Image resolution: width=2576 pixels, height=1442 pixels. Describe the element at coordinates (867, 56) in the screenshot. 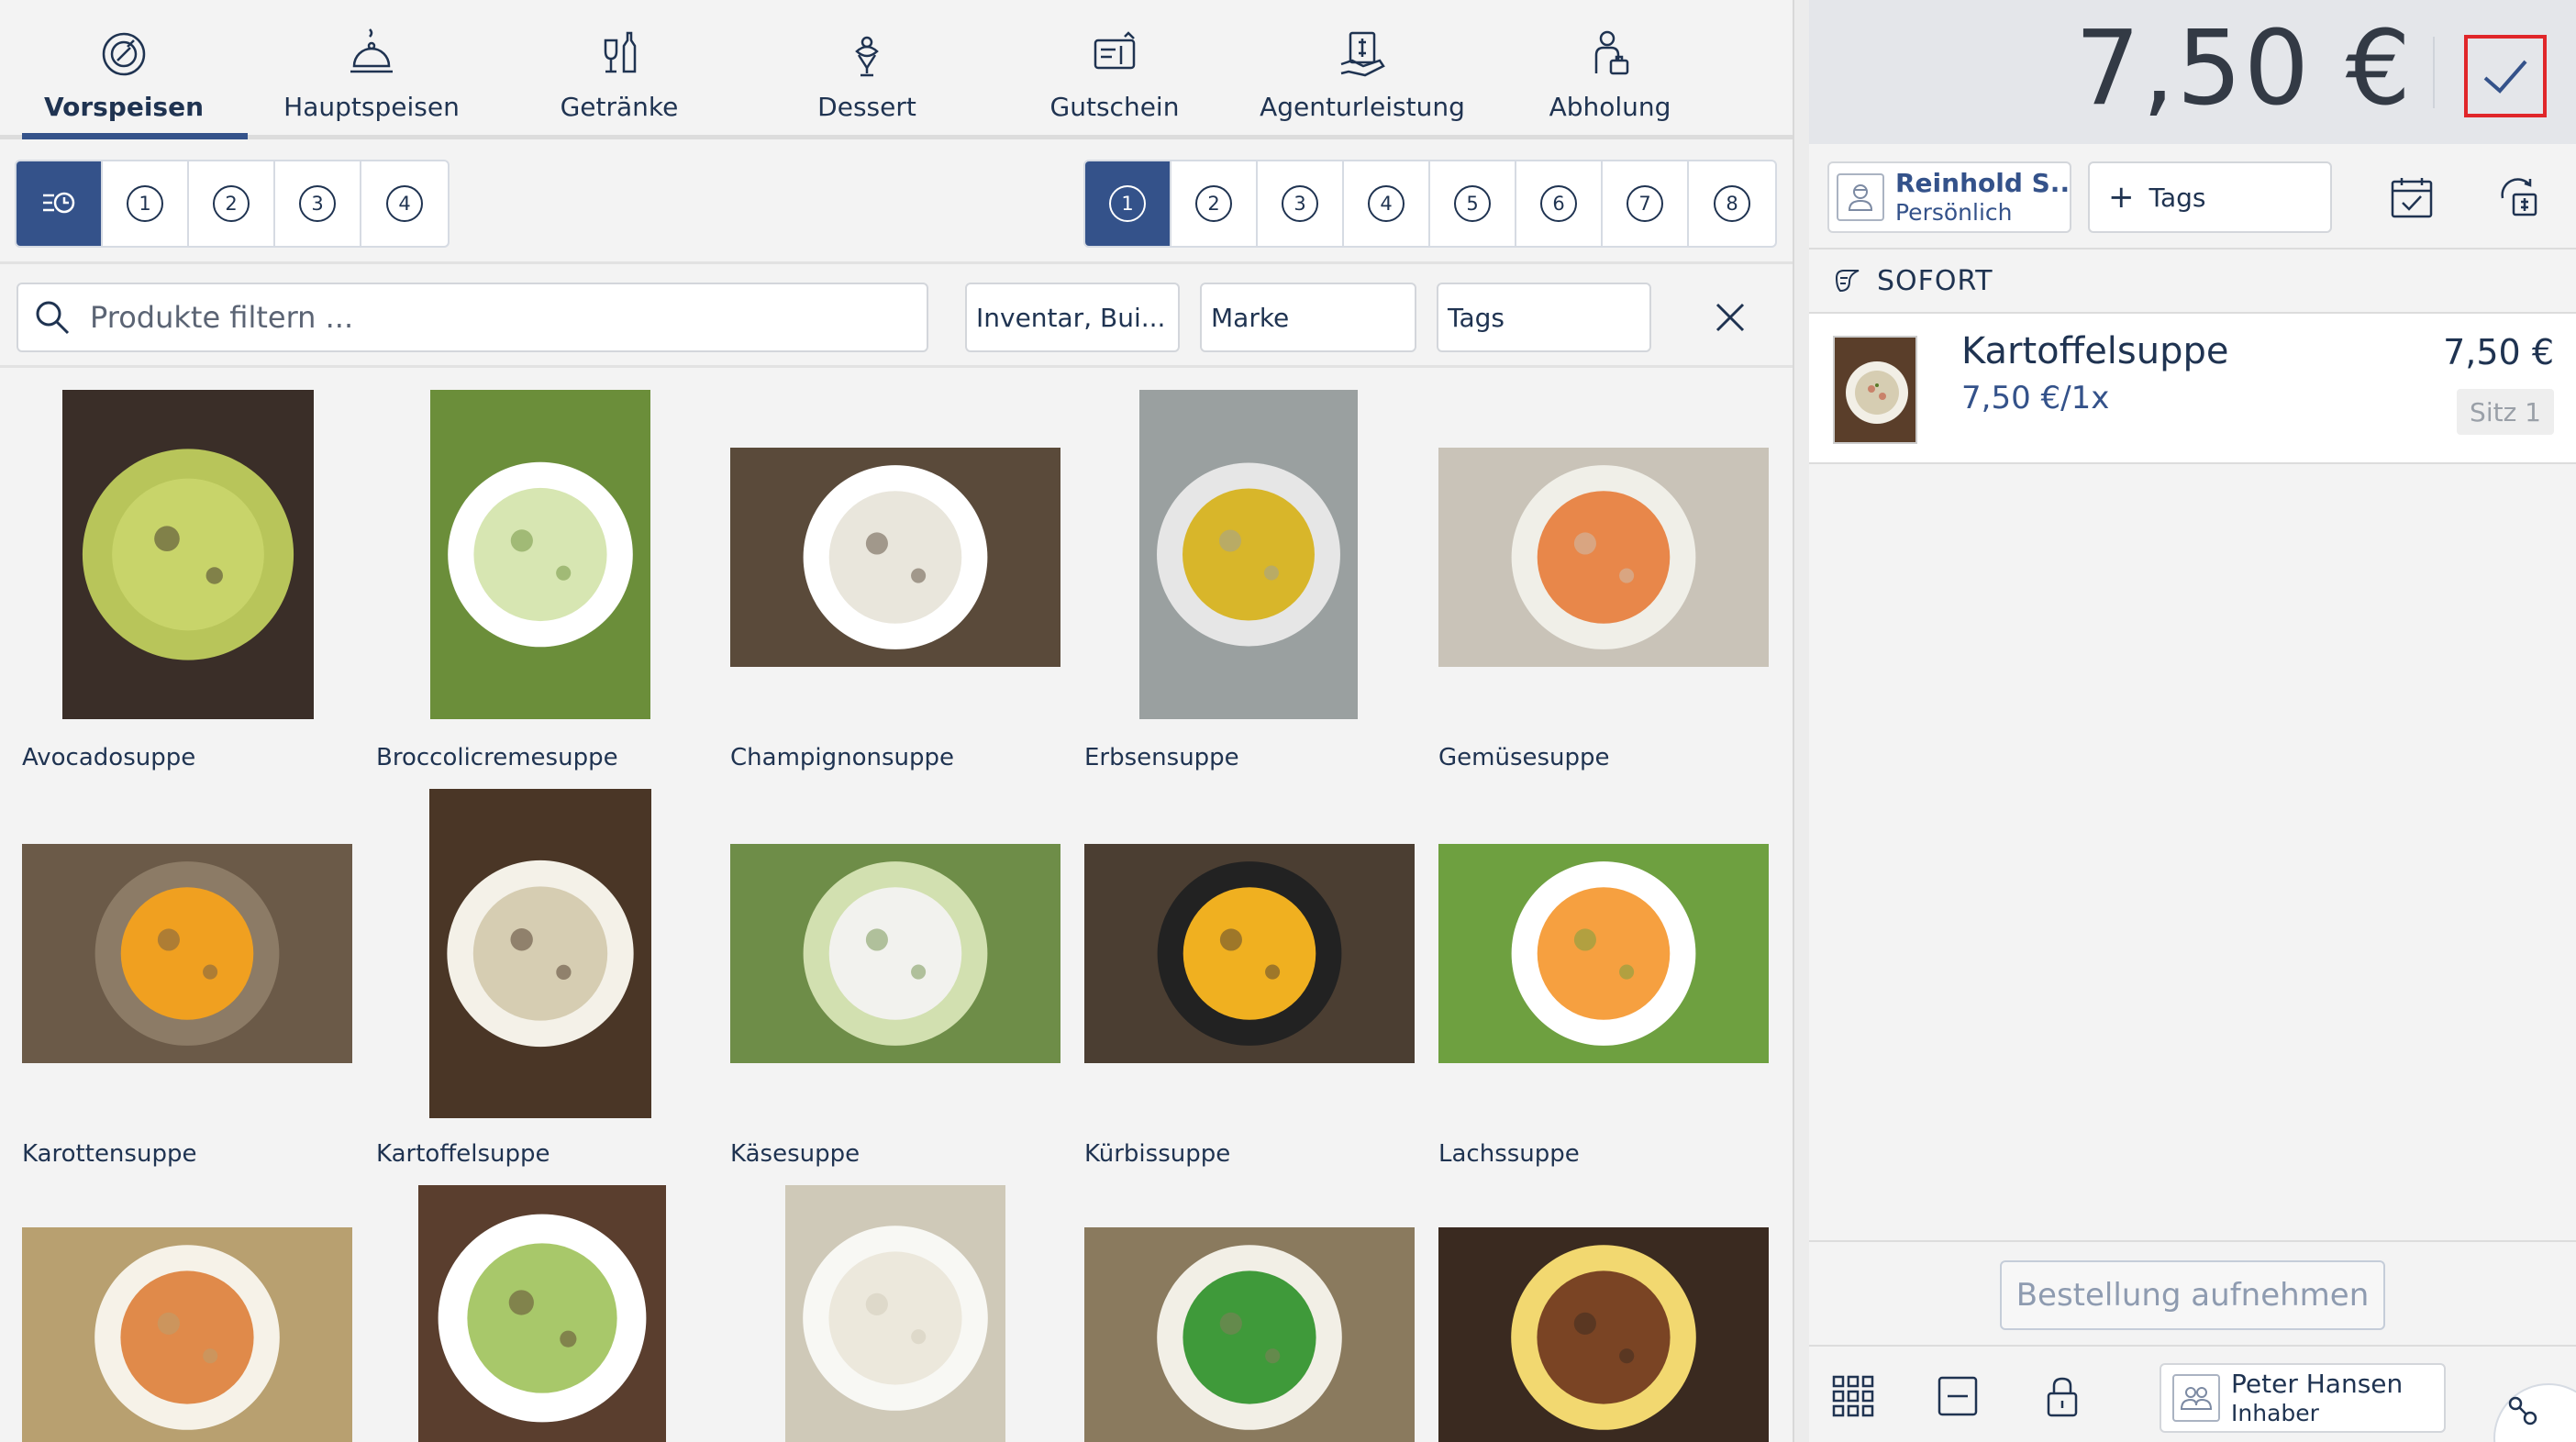

I see `dessert-icon` at that location.